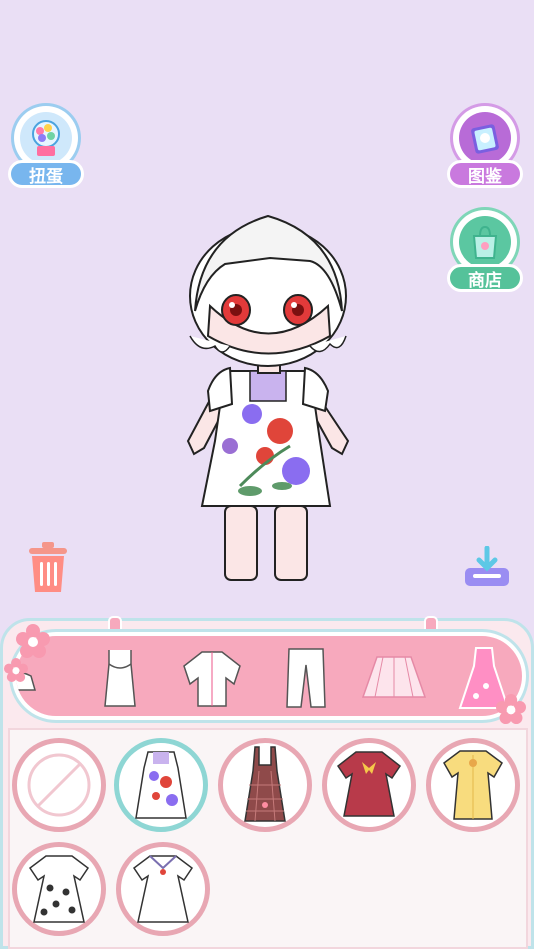  I want to click on item-slot-floral-dress, so click(161, 785).